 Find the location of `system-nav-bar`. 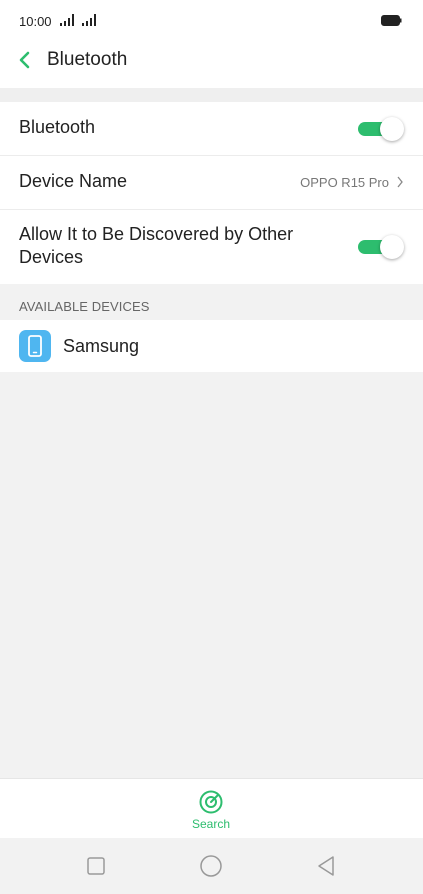

system-nav-bar is located at coordinates (211, 866).